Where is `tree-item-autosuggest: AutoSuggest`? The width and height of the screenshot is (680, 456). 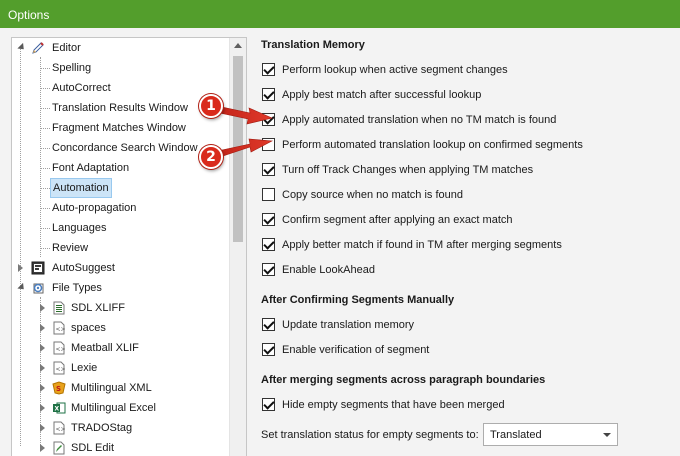 tree-item-autosuggest: AutoSuggest is located at coordinates (83, 268).